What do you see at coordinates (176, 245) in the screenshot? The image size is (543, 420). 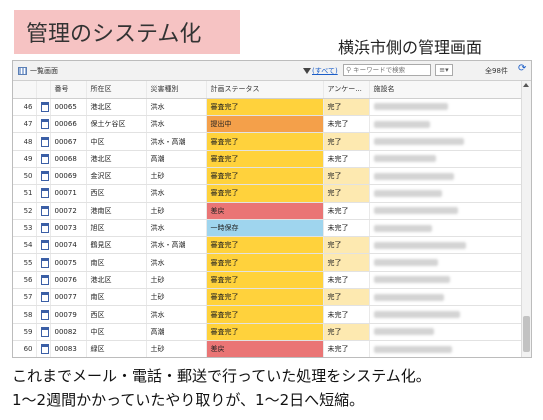 I see `cell-disaster-type: 洪水・高潮` at bounding box center [176, 245].